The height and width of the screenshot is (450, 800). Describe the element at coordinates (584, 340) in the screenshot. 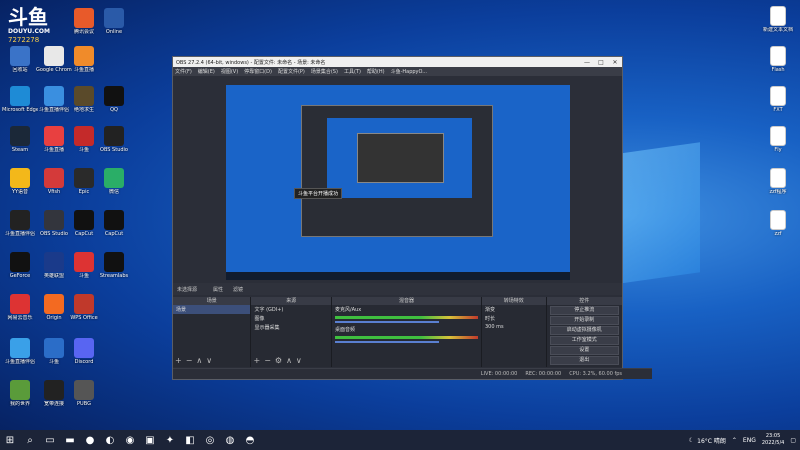

I see `studio-mode-button: 工作室模式` at that location.